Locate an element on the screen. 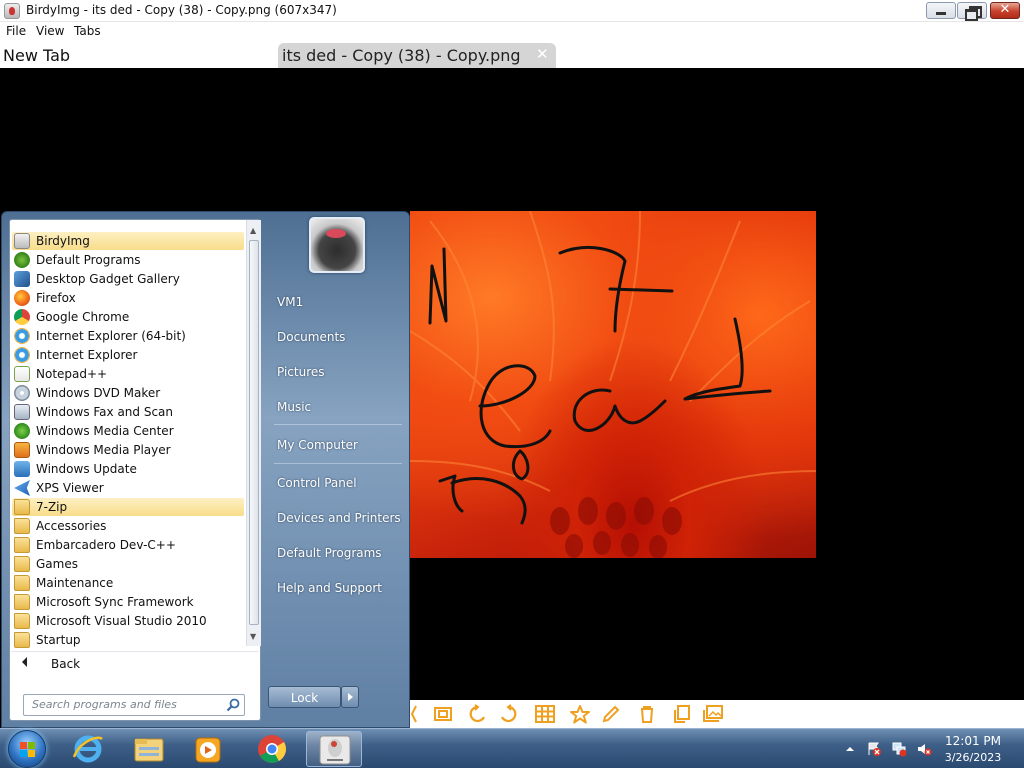 The image size is (1024, 768). program-item: BirdyImg is located at coordinates (128, 241).